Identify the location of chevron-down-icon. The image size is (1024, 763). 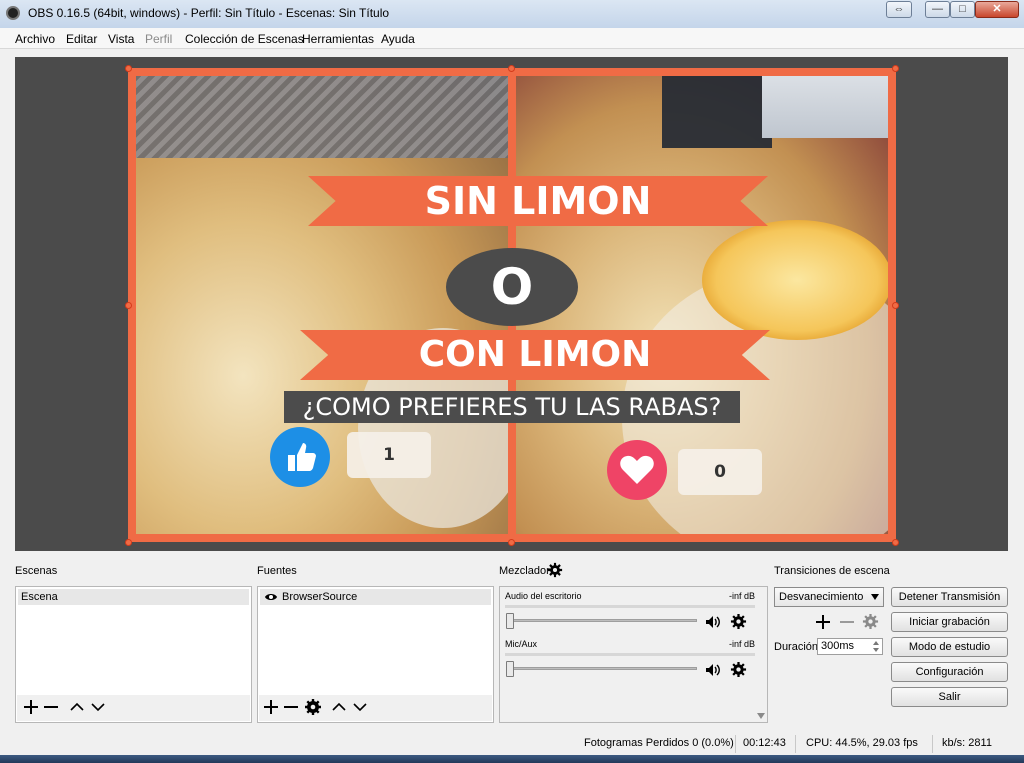
(875, 597).